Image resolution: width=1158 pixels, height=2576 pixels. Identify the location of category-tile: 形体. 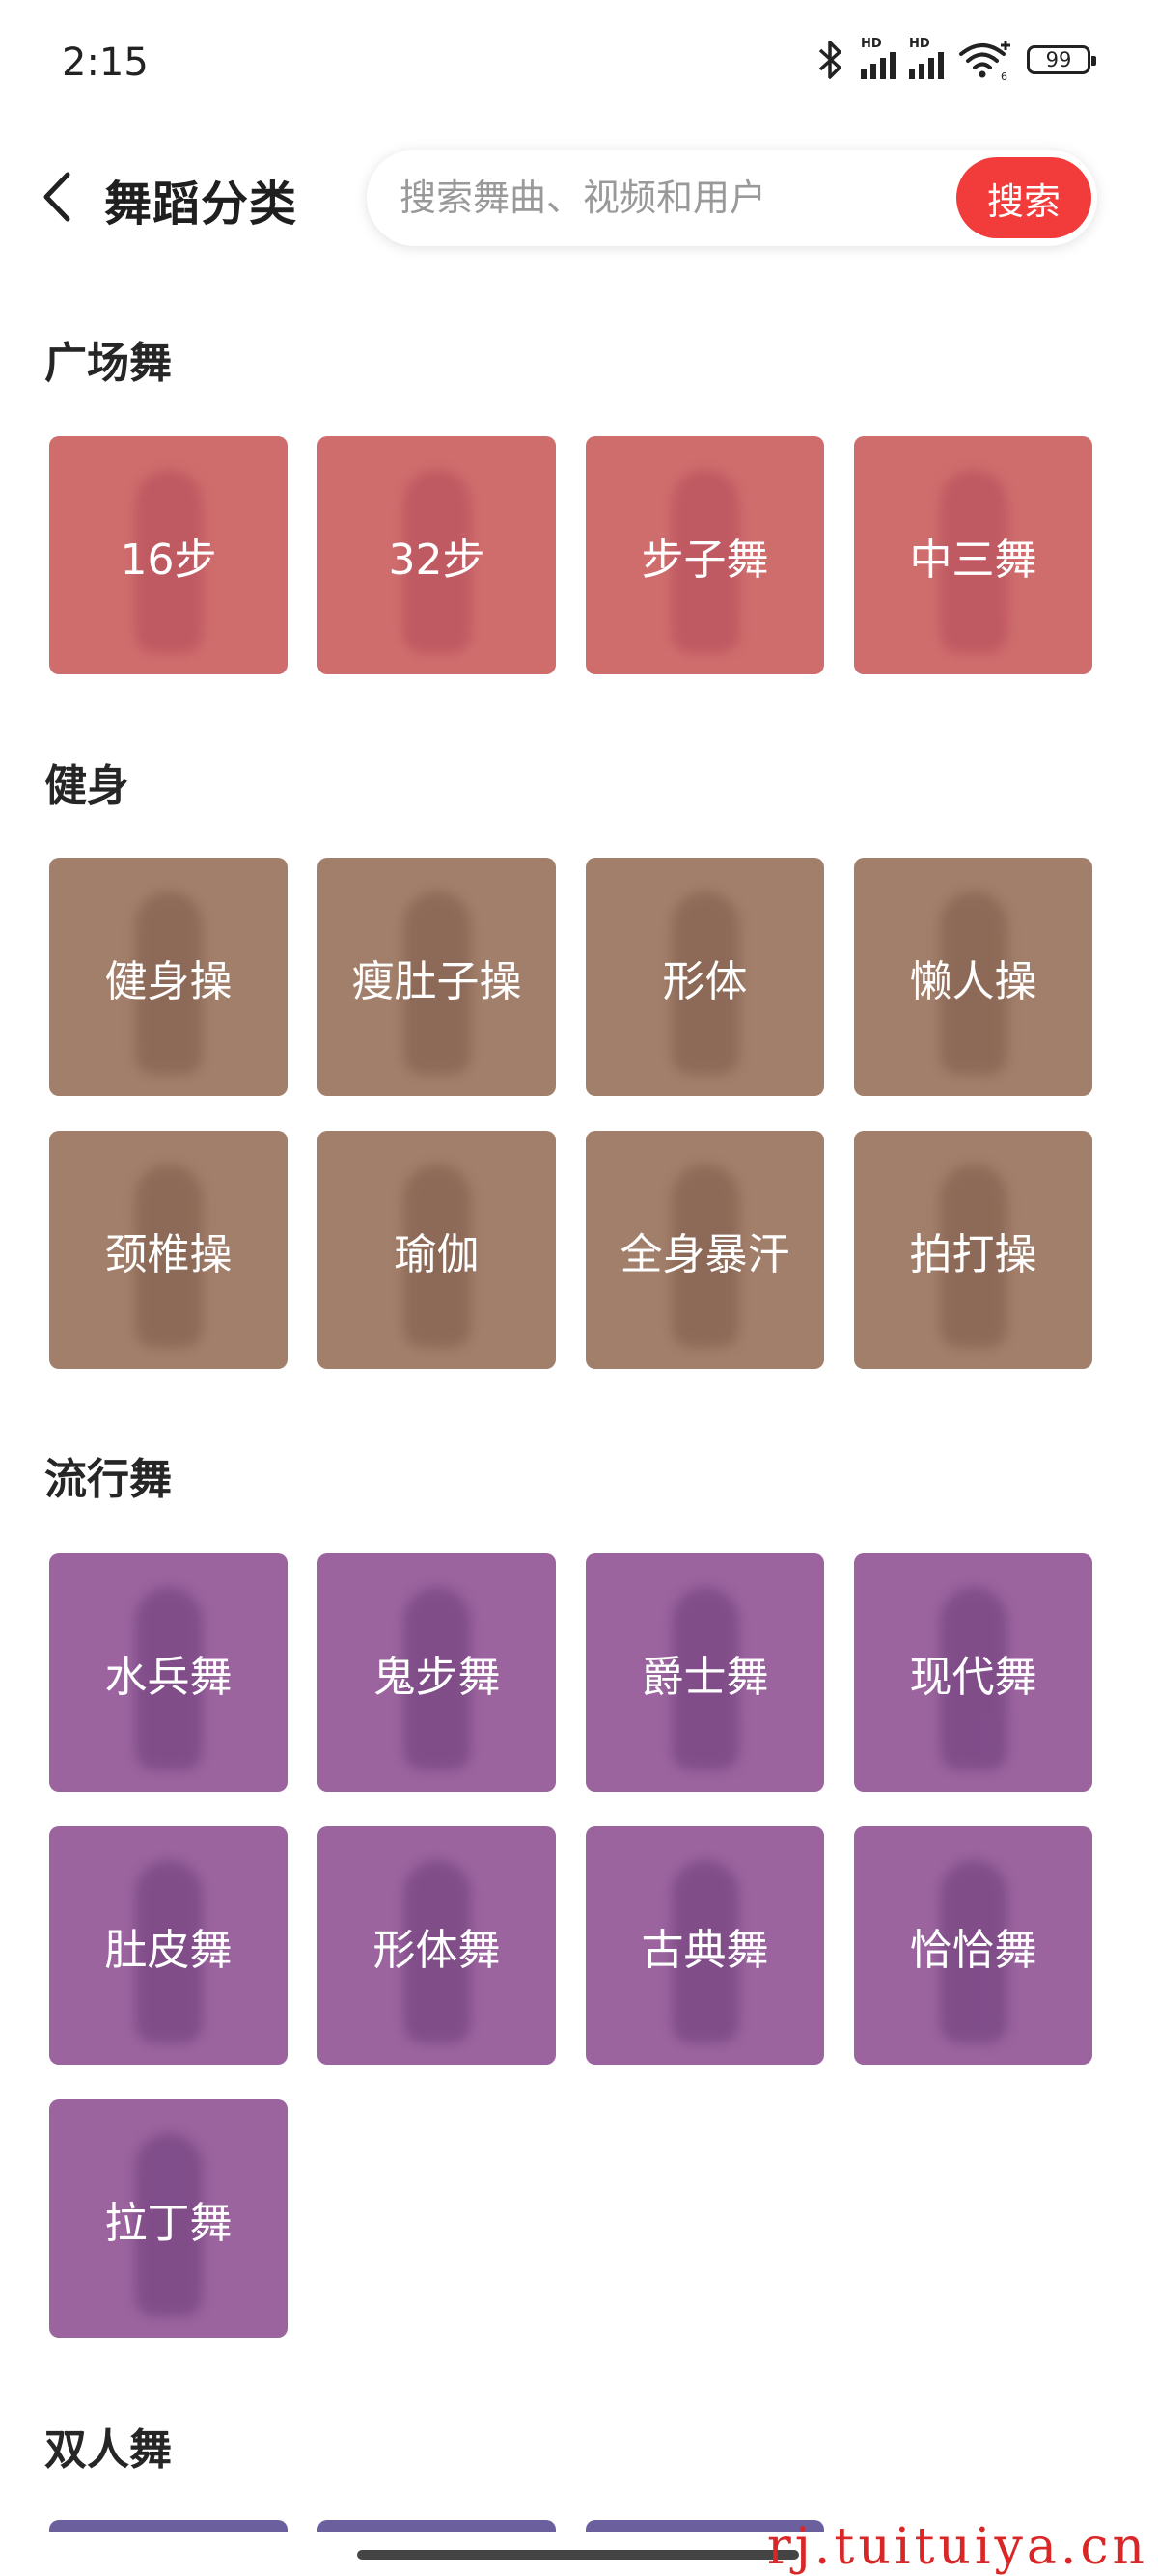
(705, 977).